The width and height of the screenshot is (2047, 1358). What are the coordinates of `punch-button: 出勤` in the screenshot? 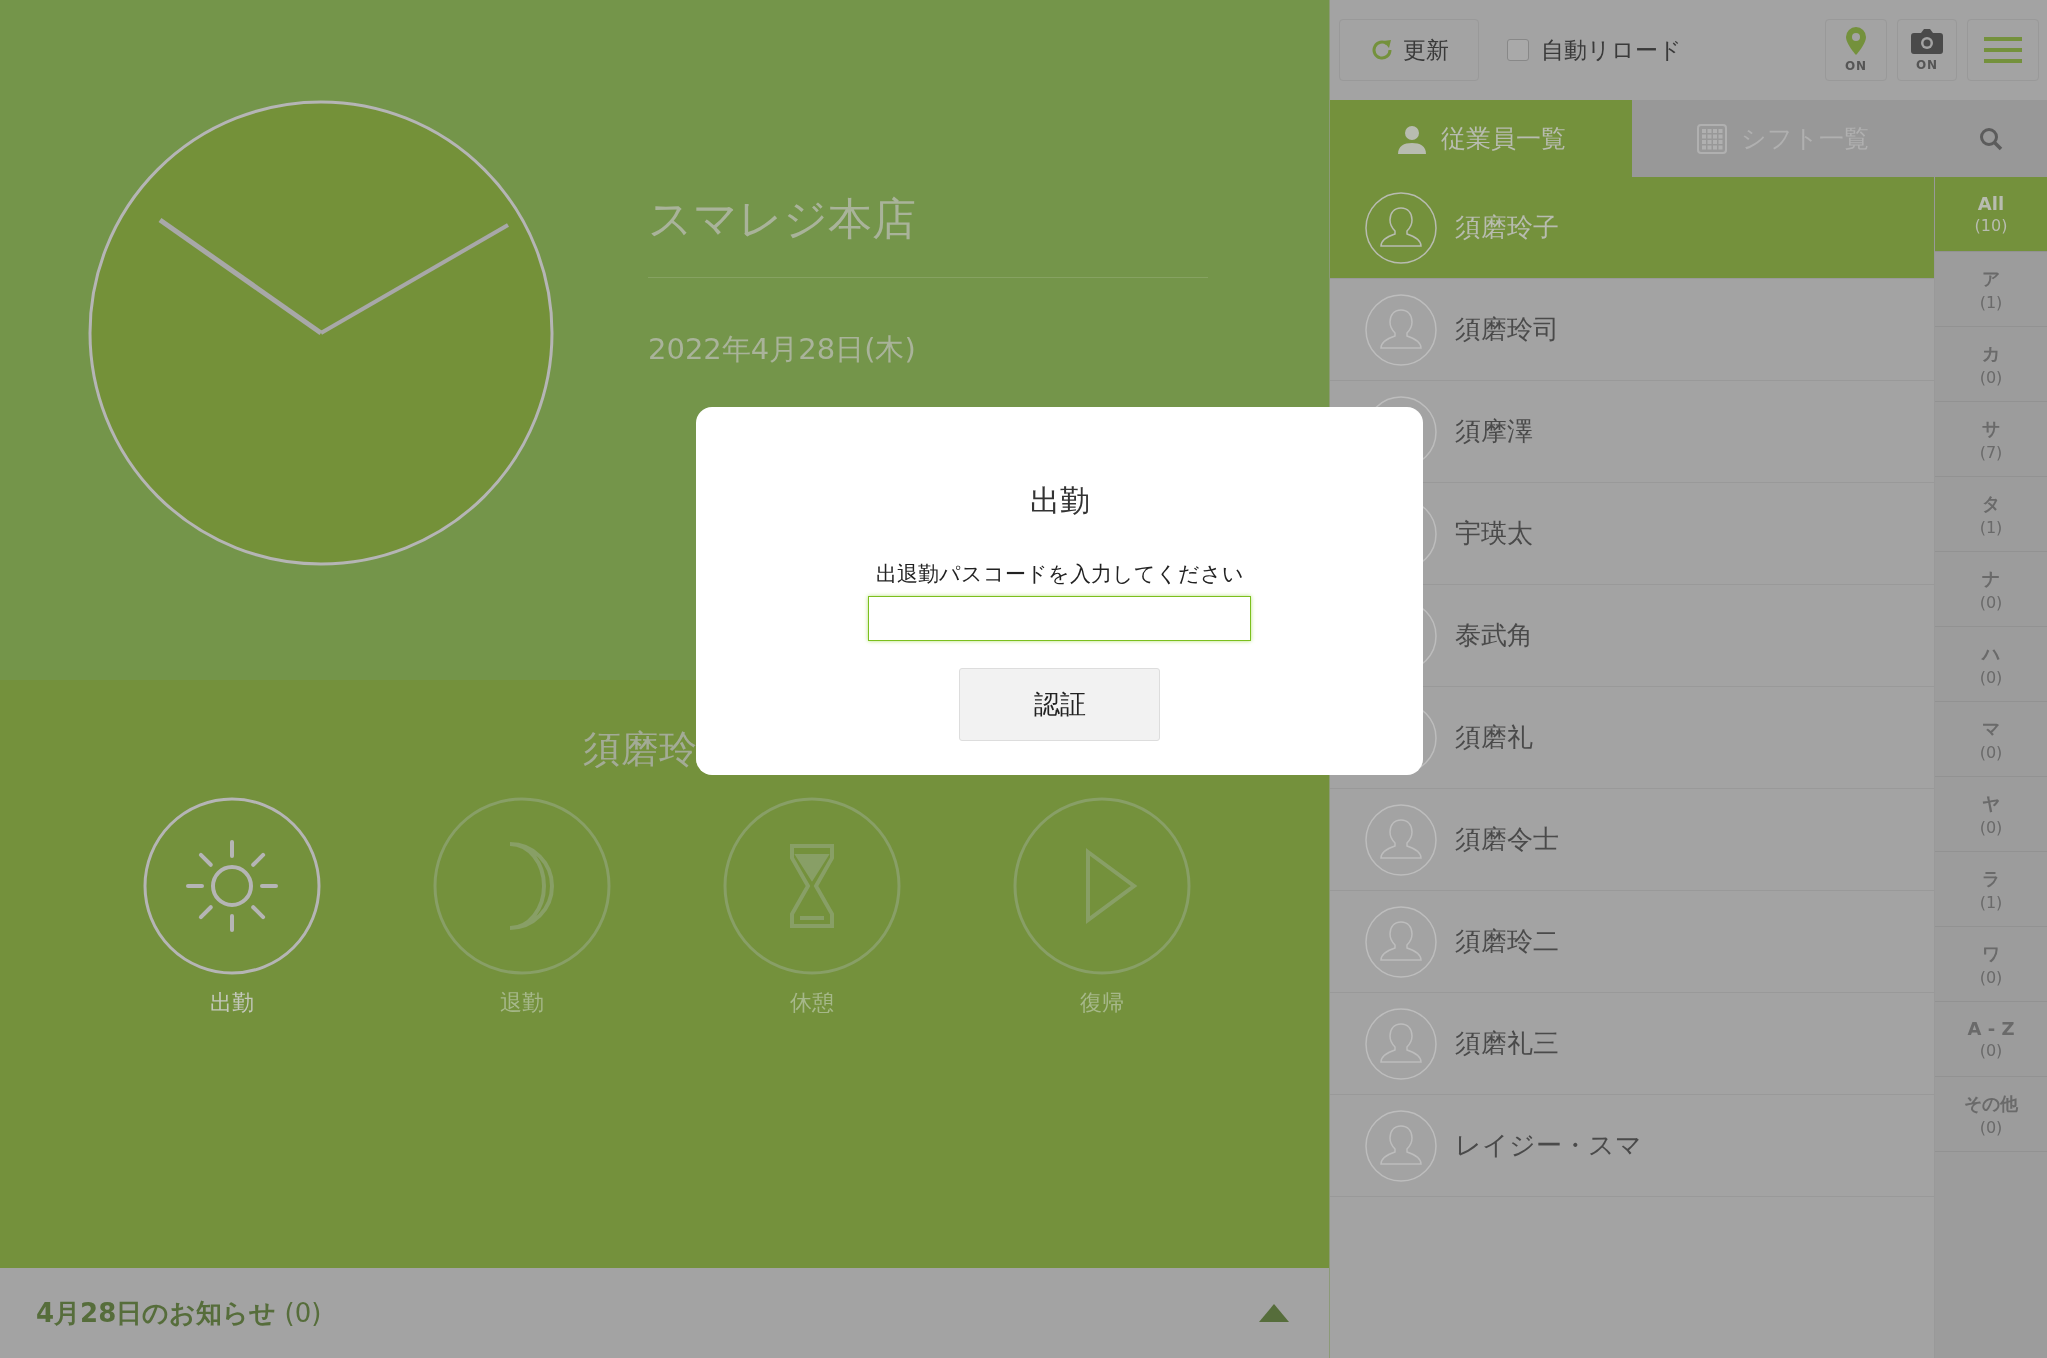 It's located at (232, 907).